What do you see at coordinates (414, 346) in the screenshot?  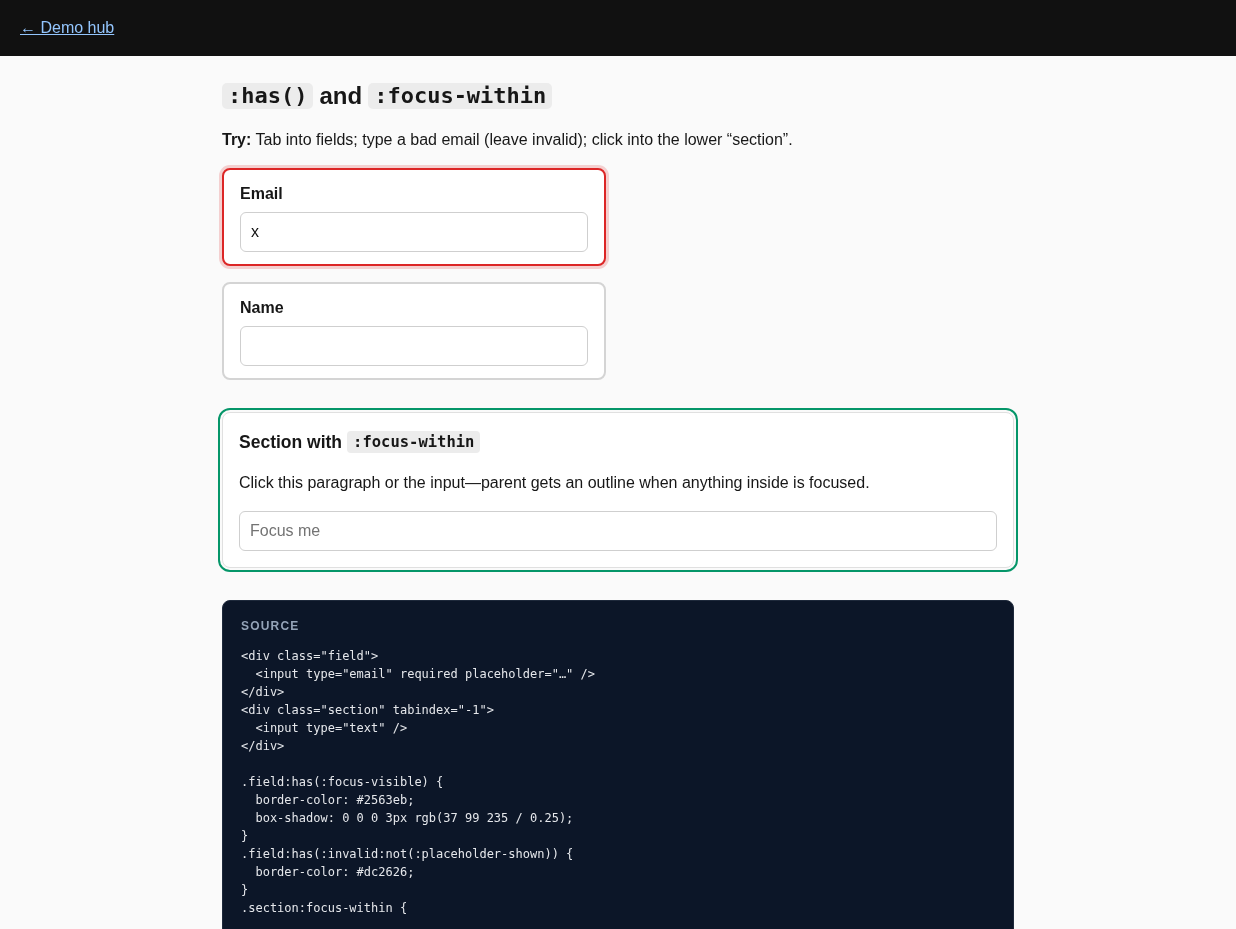 I see `input-field` at bounding box center [414, 346].